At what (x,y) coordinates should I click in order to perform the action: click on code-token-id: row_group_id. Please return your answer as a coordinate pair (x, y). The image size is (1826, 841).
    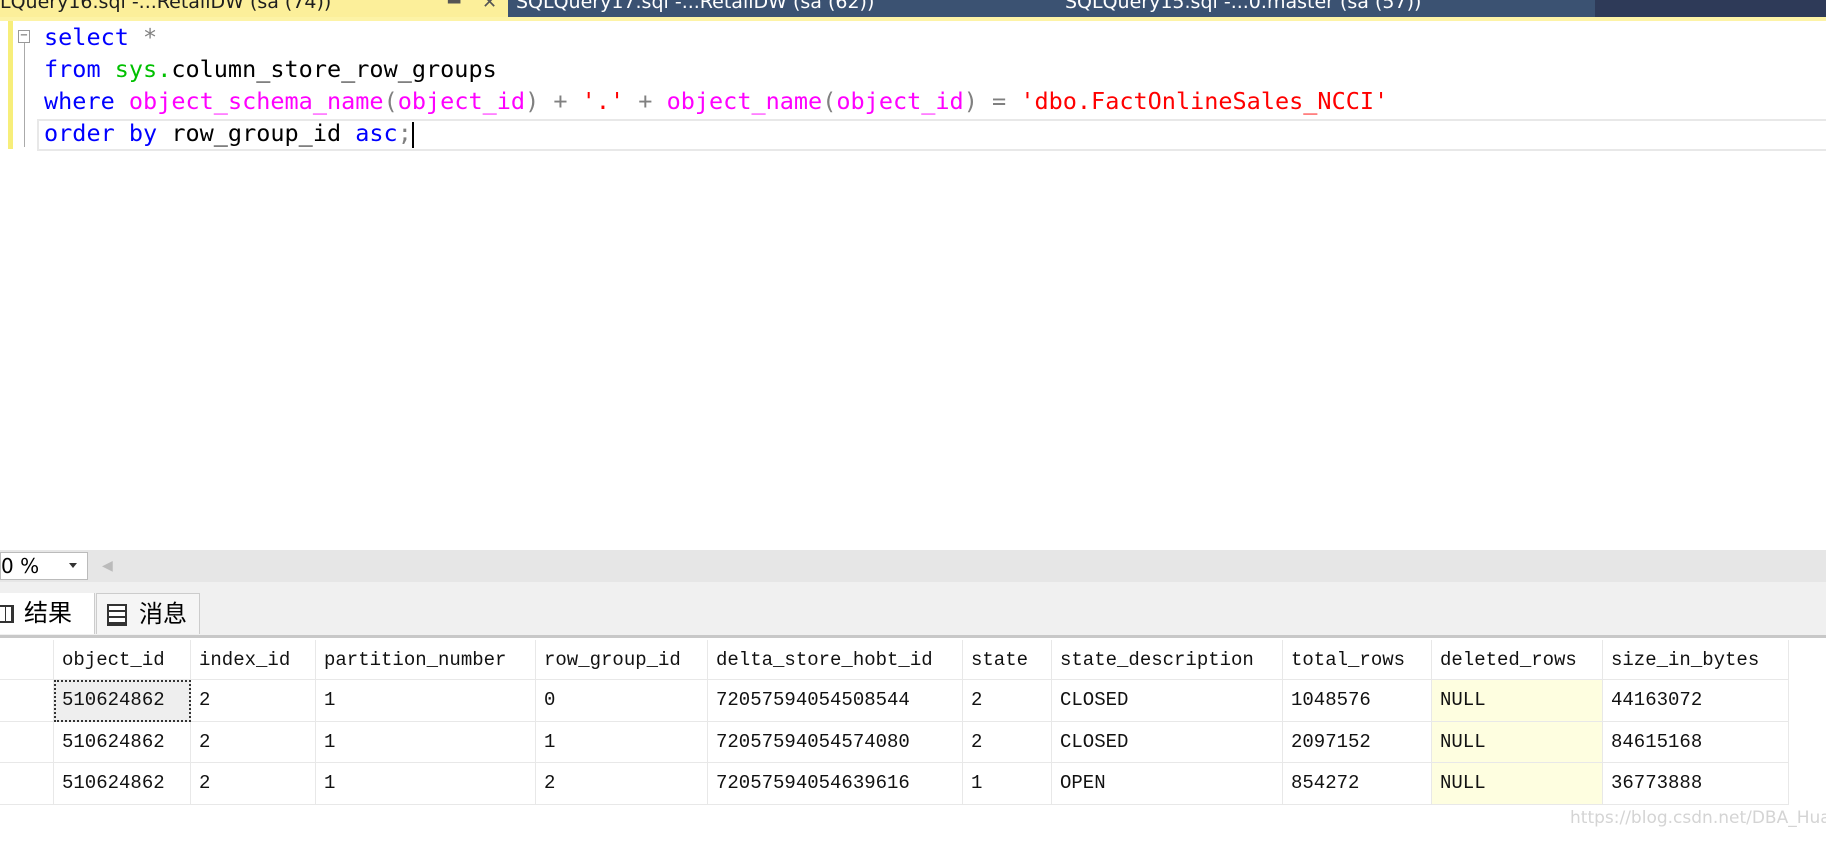
    Looking at the image, I should click on (256, 133).